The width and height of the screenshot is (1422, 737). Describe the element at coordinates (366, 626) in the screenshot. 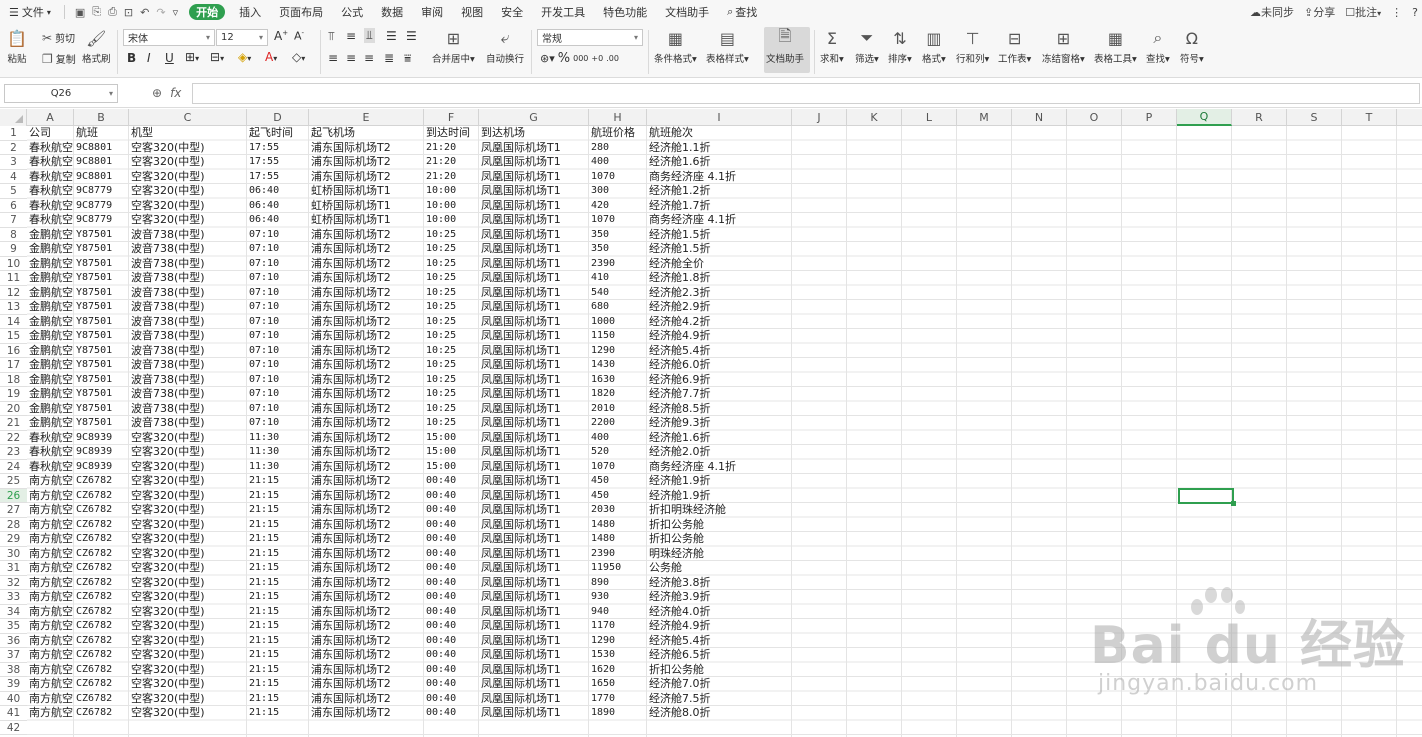

I see `cell-E35: 浦东国际机场T2` at that location.